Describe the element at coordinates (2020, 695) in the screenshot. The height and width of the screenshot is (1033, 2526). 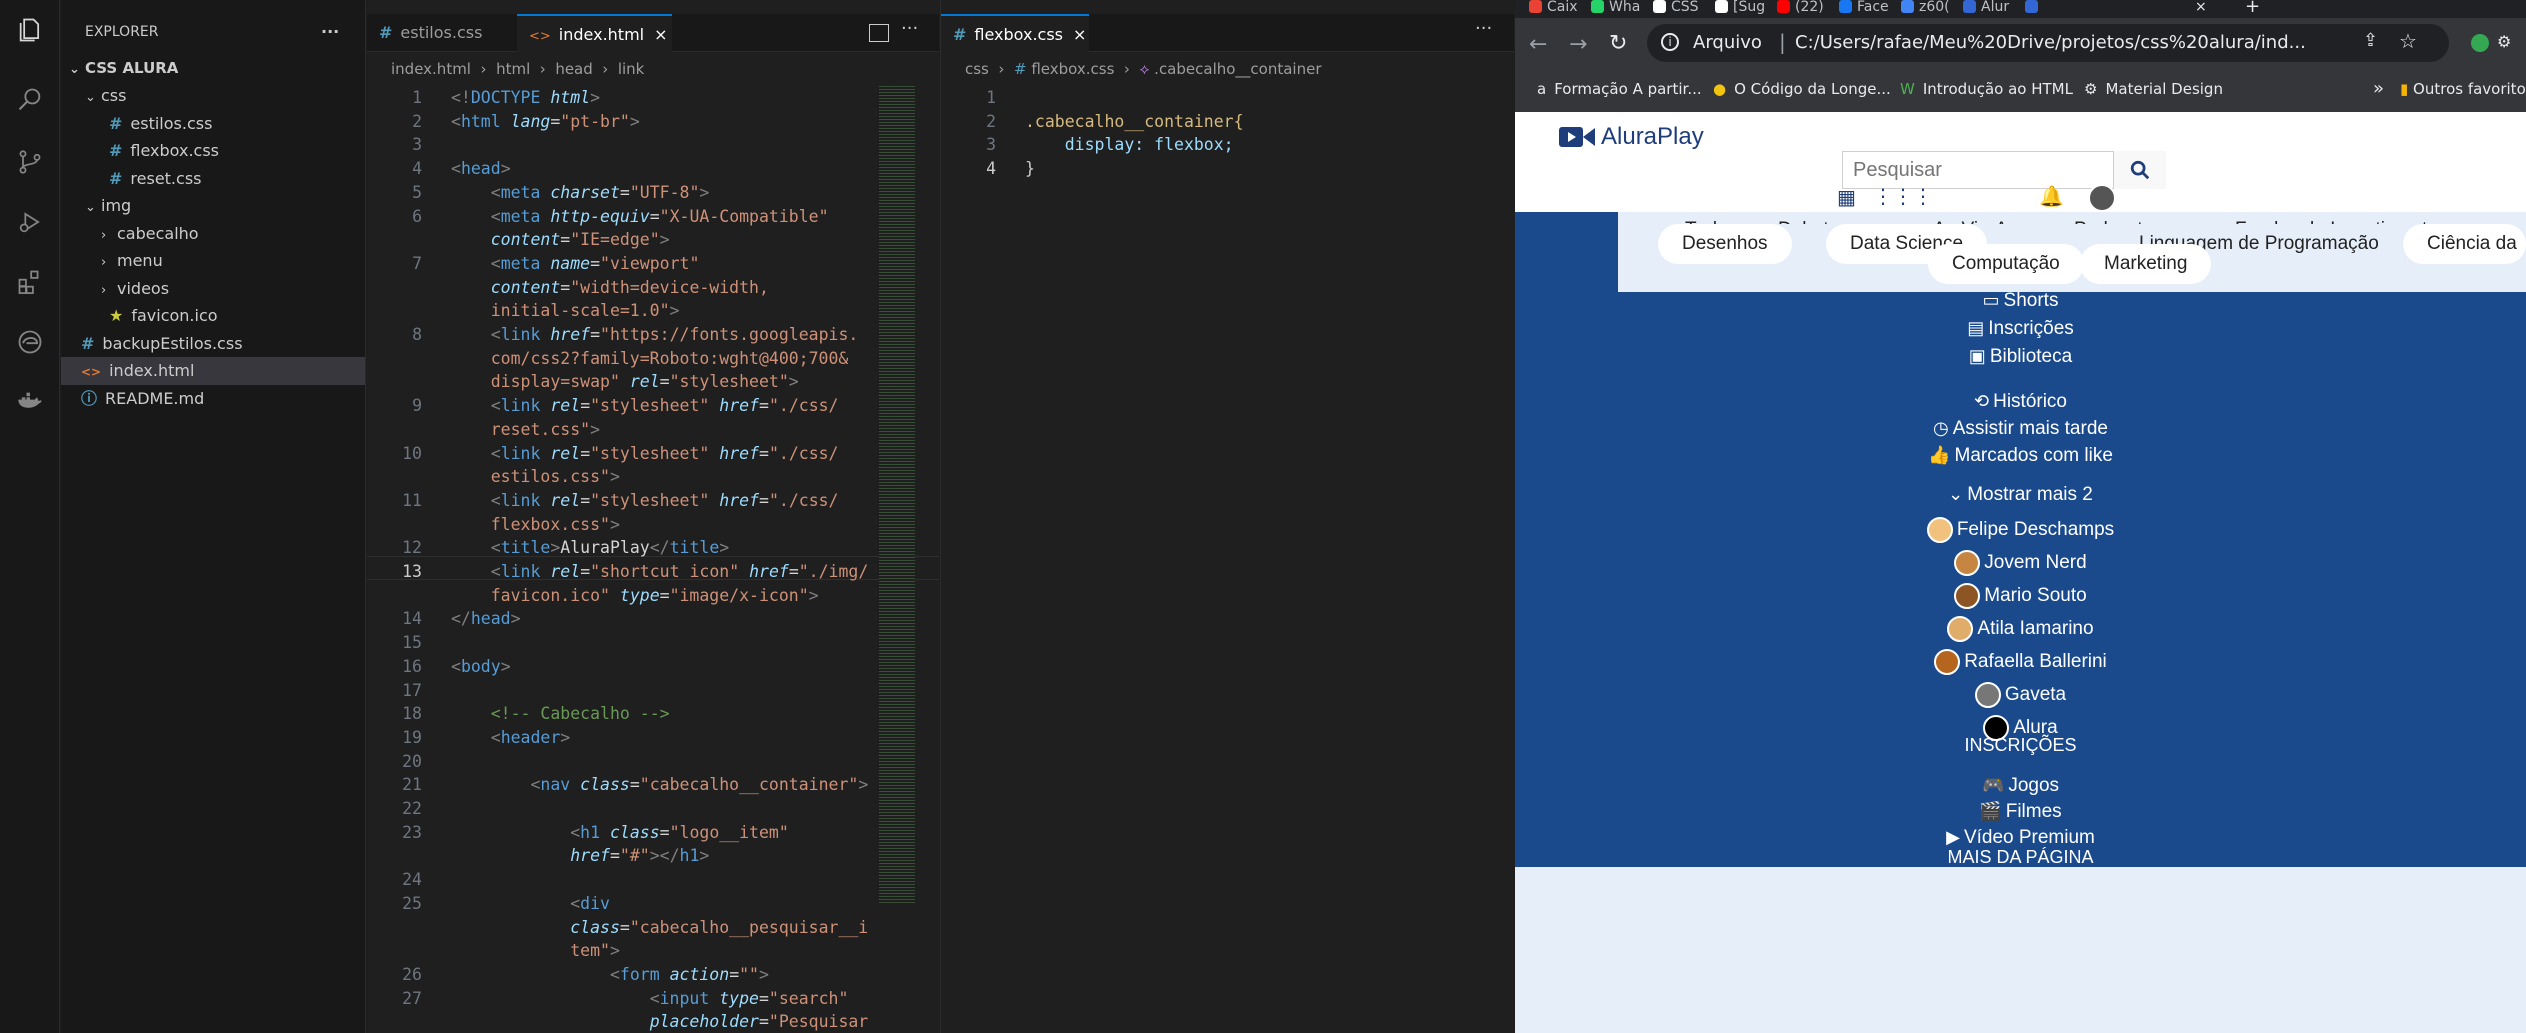
I see `channel-item: Gaveta` at that location.